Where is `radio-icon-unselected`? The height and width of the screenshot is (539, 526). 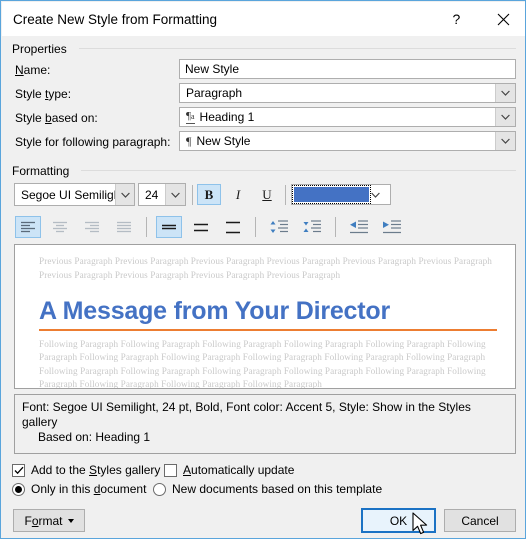 radio-icon-unselected is located at coordinates (159, 489).